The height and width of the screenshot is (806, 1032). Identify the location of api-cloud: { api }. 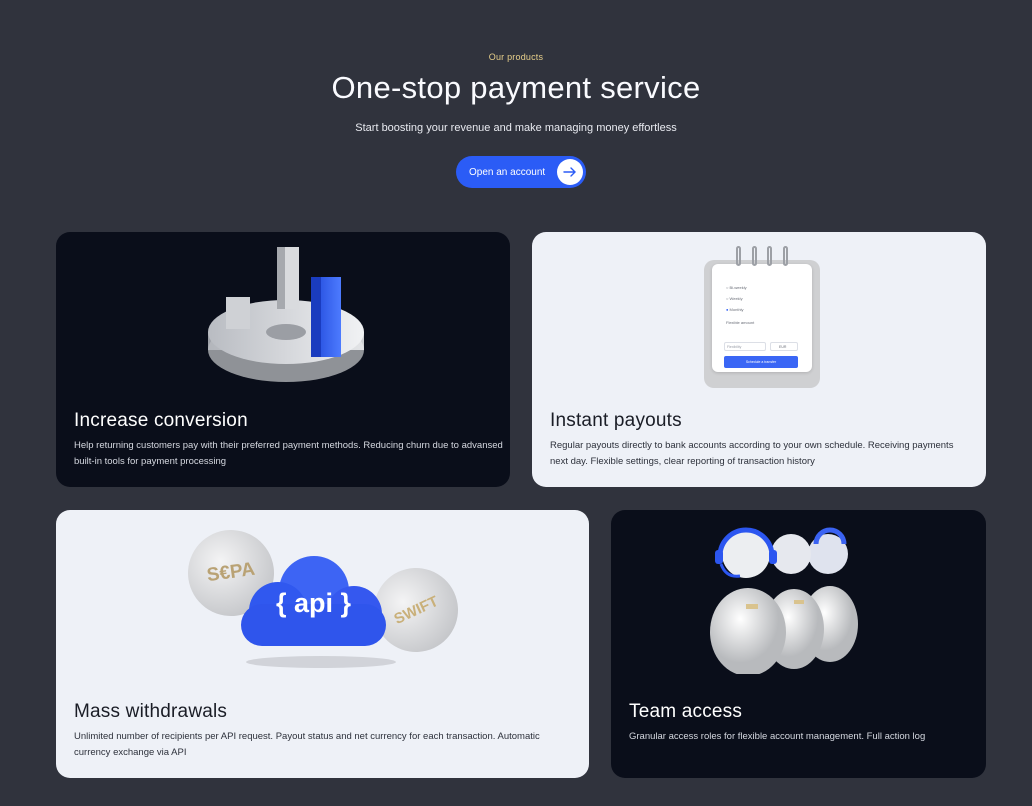
(313, 602).